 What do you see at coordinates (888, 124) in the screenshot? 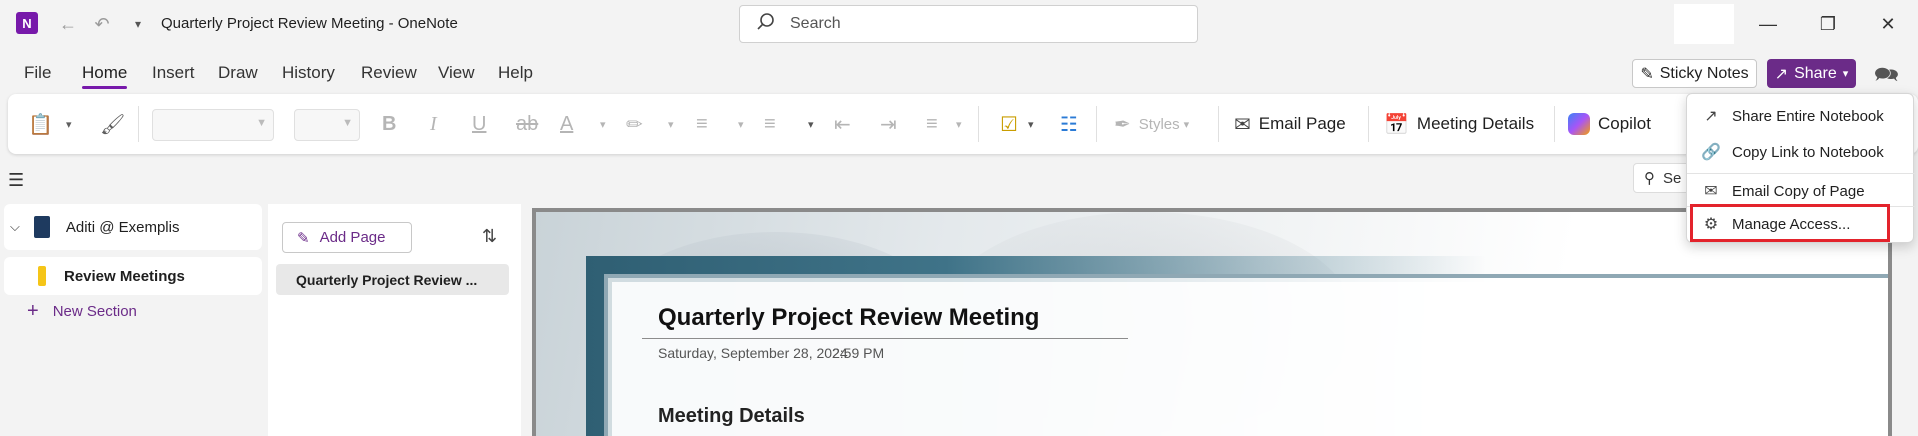
I see `indent-icon: ⇥` at bounding box center [888, 124].